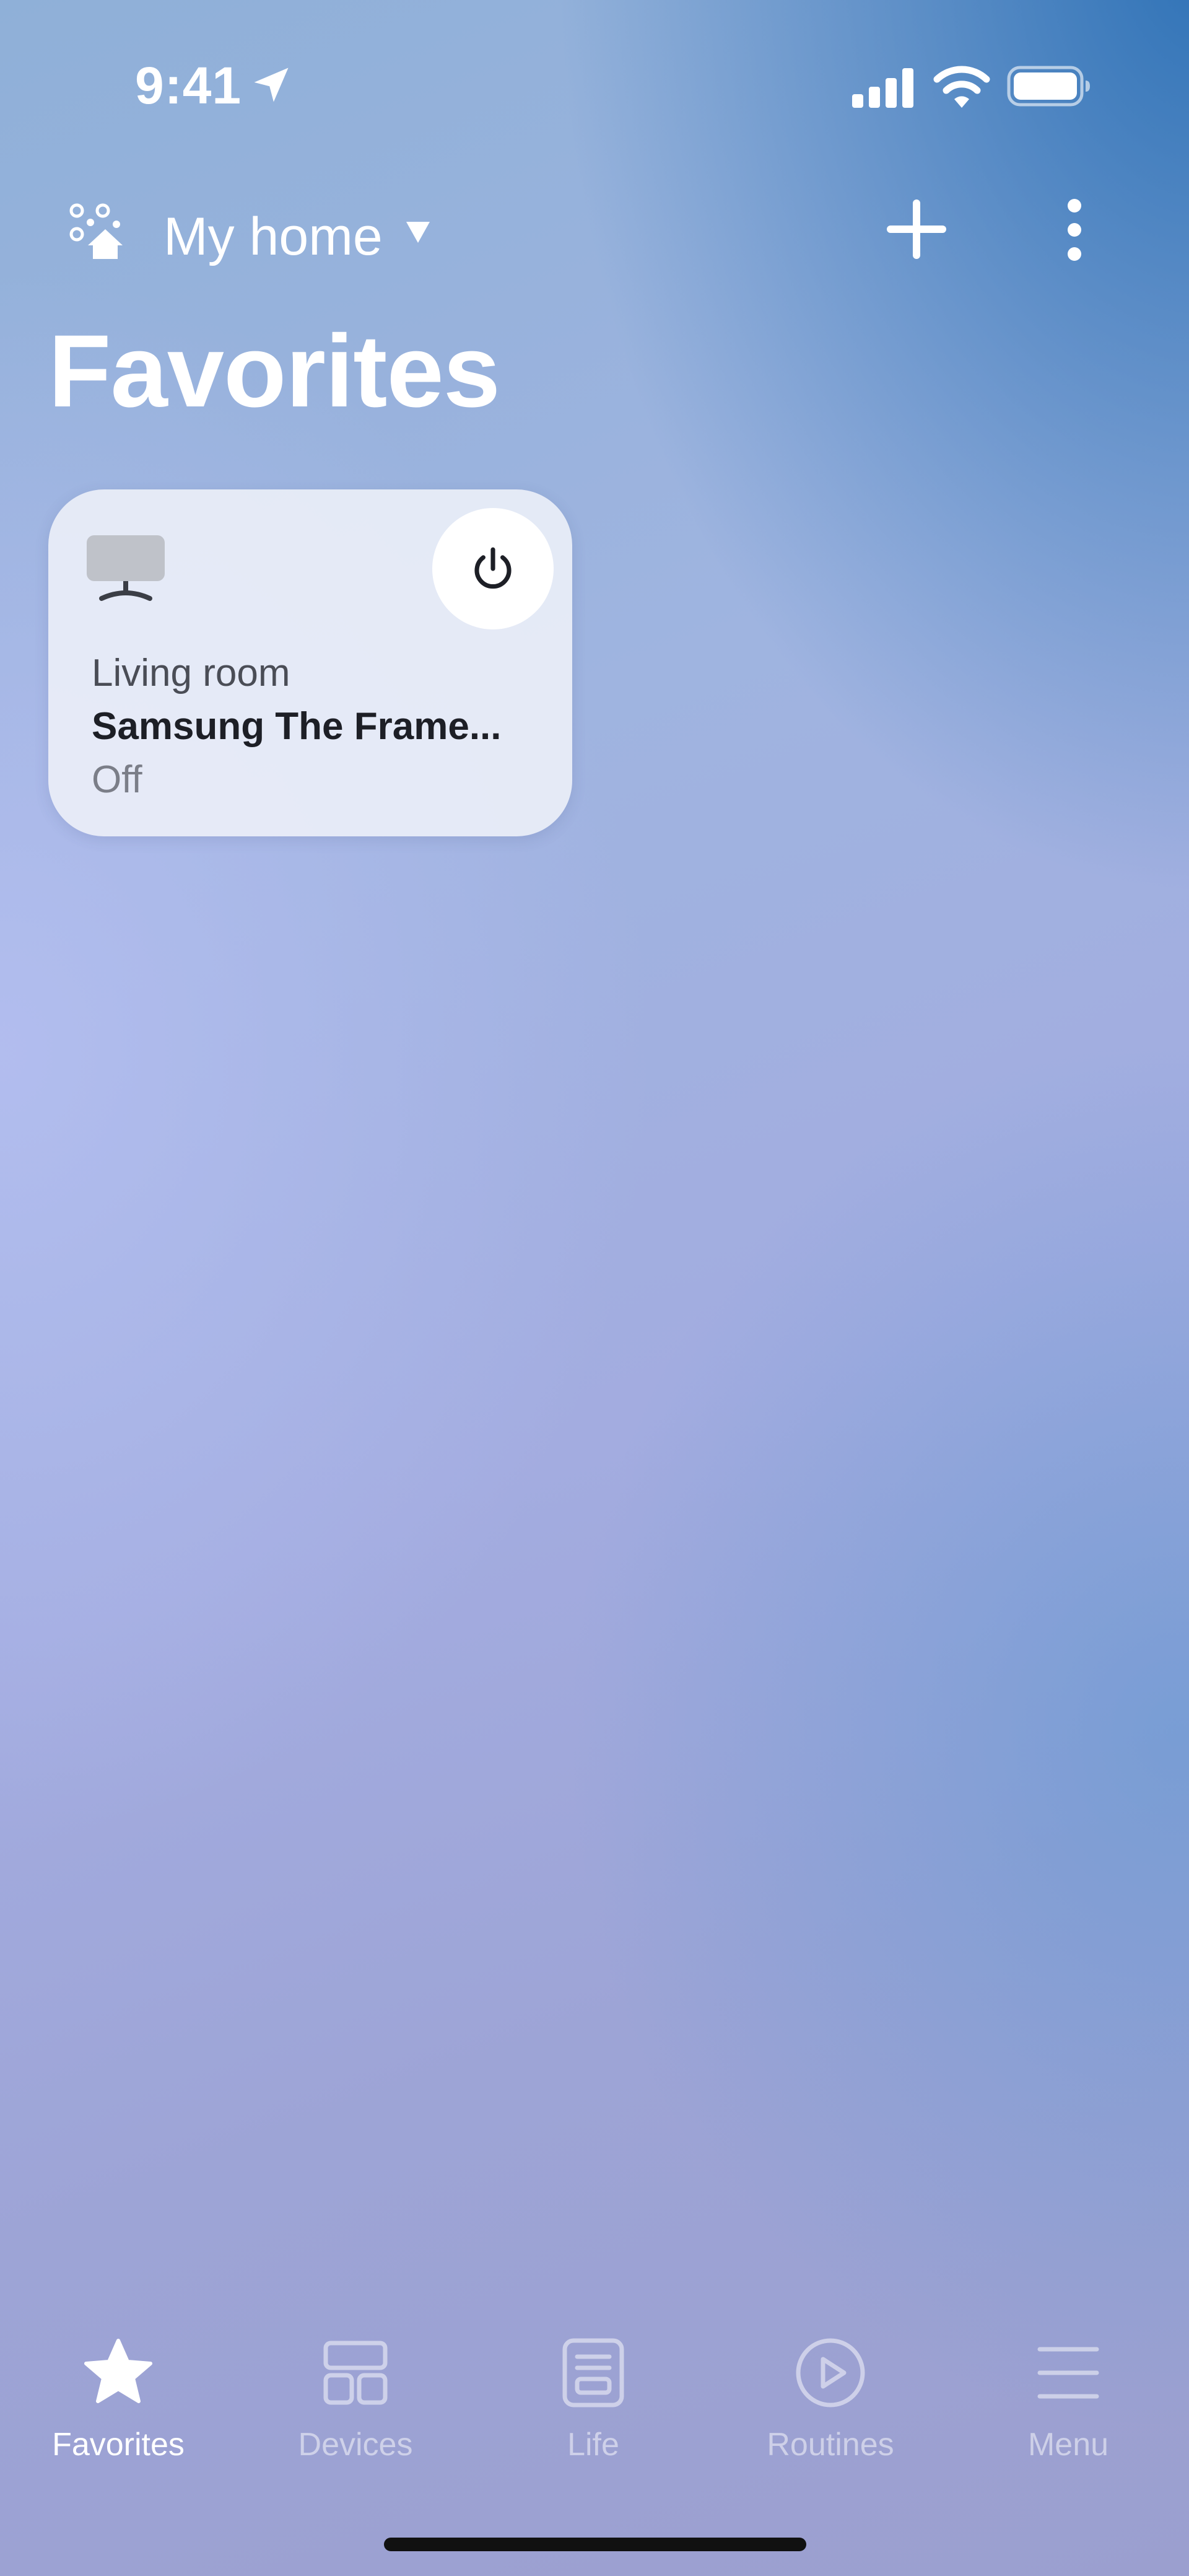 This screenshot has width=1189, height=2576. What do you see at coordinates (1048, 86) in the screenshot?
I see `battery-icon` at bounding box center [1048, 86].